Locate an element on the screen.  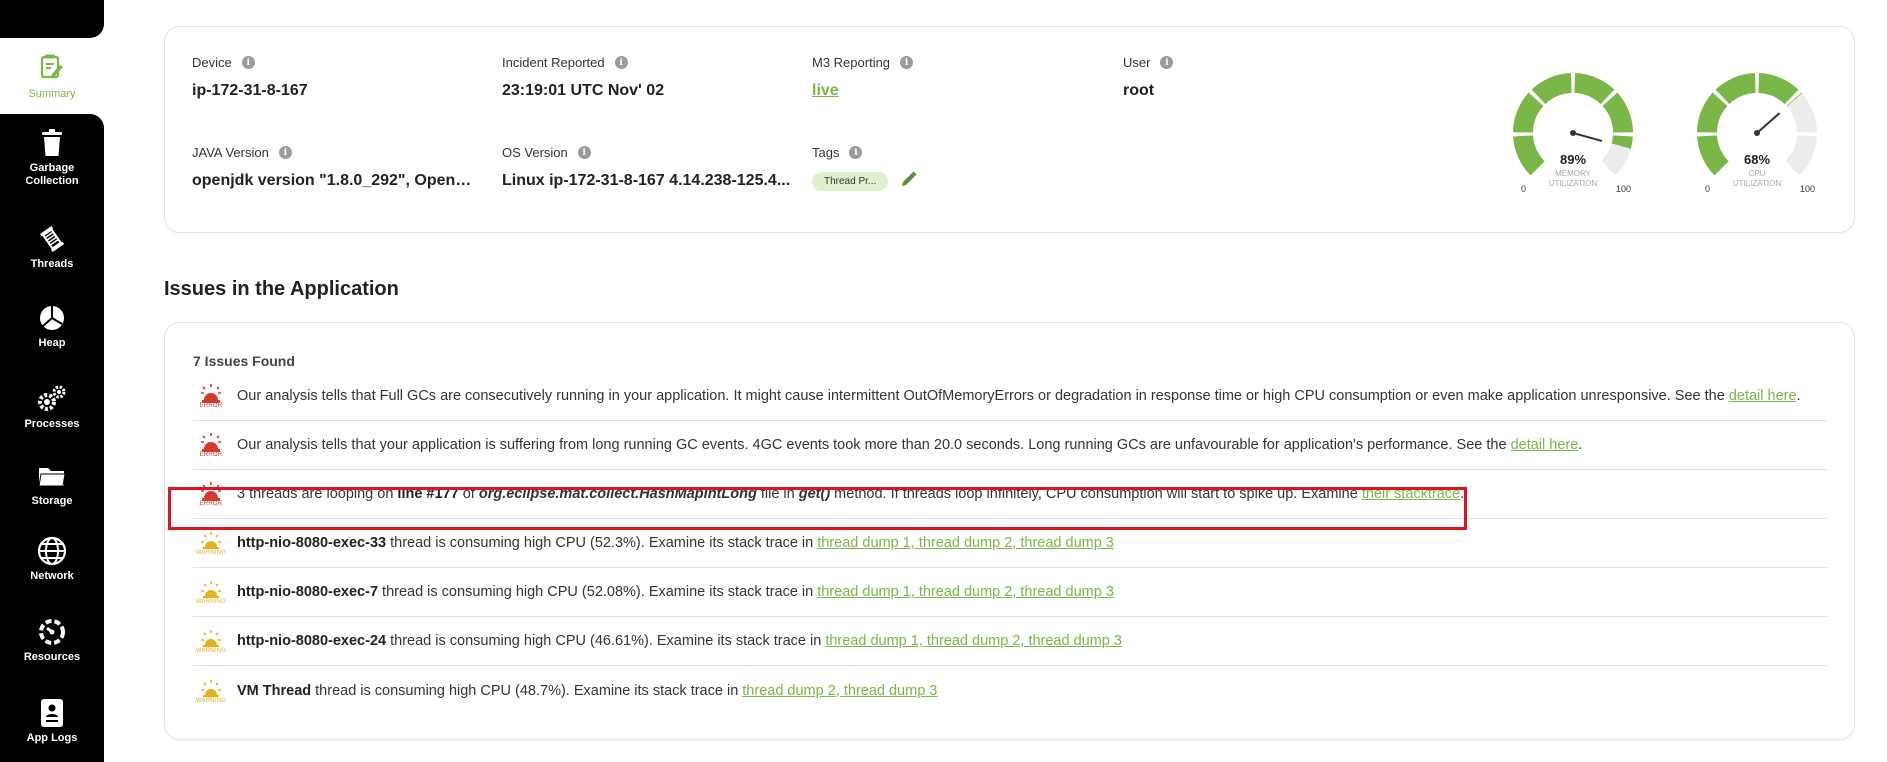
sidebar-item-network: Network is located at coordinates (52, 559).